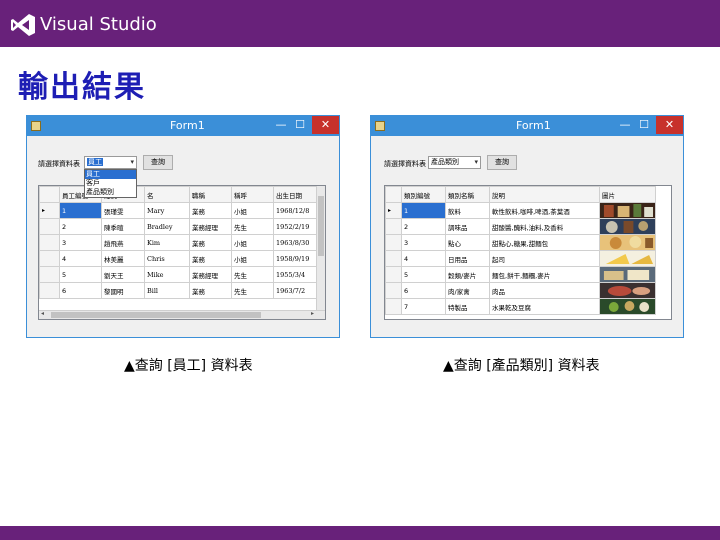 The height and width of the screenshot is (540, 720). What do you see at coordinates (467, 290) in the screenshot?
I see `table-cell: 肉/家禽` at bounding box center [467, 290].